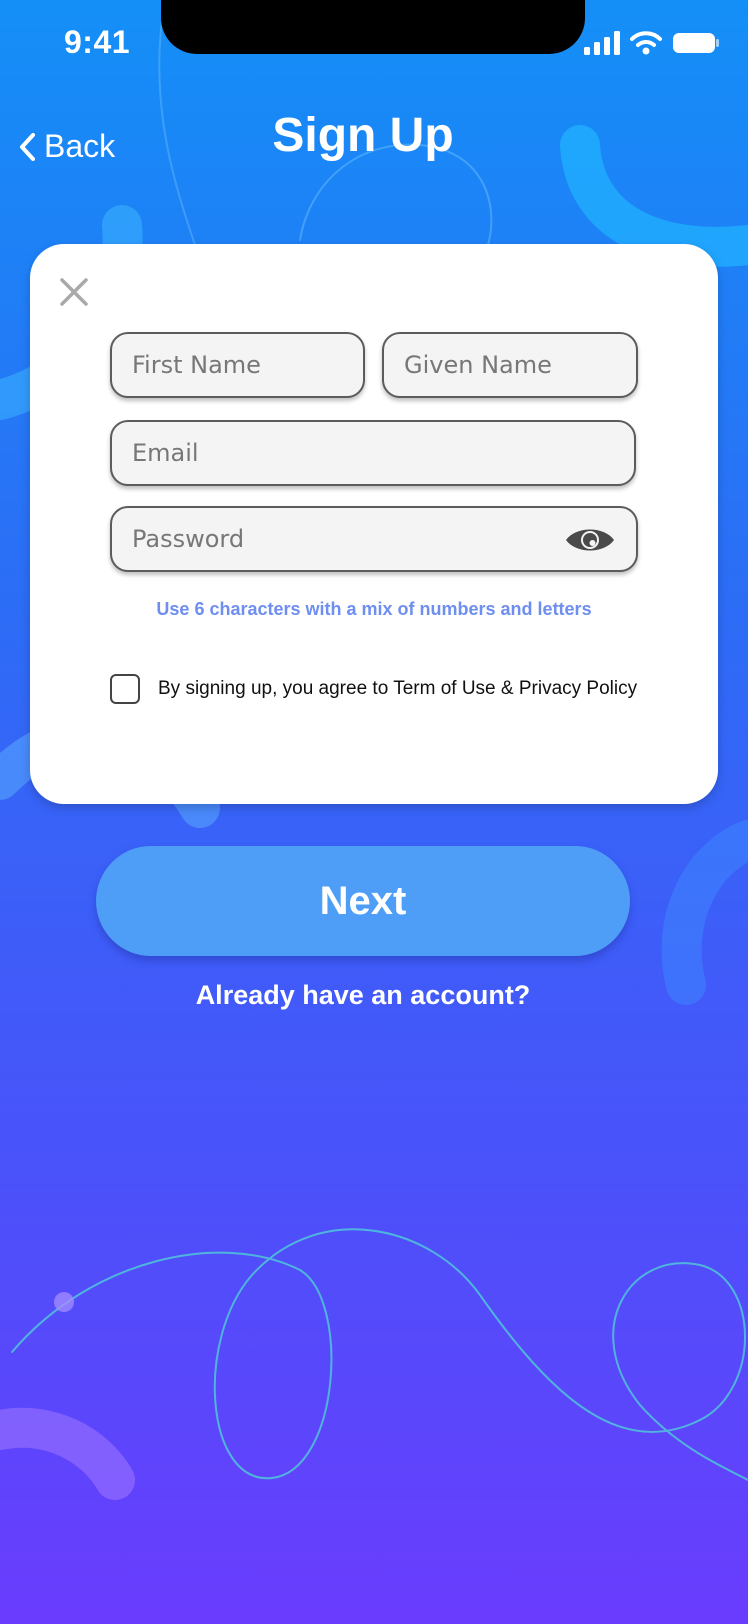 The image size is (748, 1624). What do you see at coordinates (363, 901) in the screenshot?
I see `next-button: Next` at bounding box center [363, 901].